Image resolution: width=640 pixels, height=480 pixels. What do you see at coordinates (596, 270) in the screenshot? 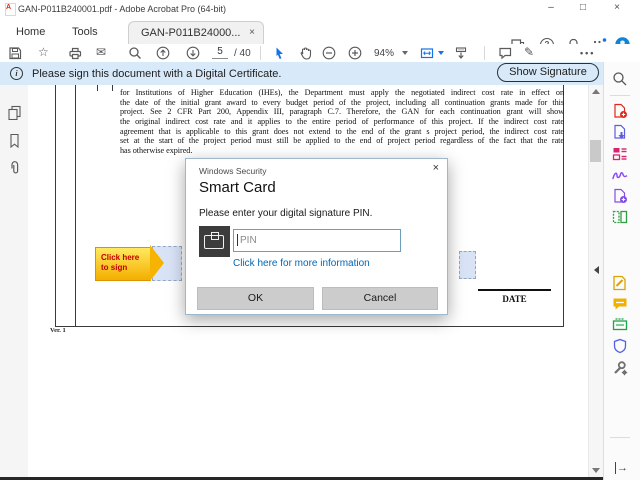
I see `collapse-right-panel-icon` at bounding box center [596, 270].